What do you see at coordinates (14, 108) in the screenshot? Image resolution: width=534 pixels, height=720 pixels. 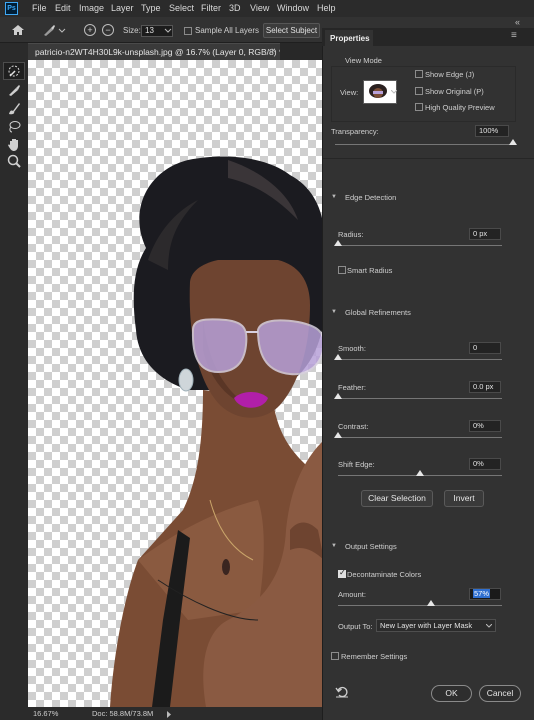 I see `brush-tool-icon` at bounding box center [14, 108].